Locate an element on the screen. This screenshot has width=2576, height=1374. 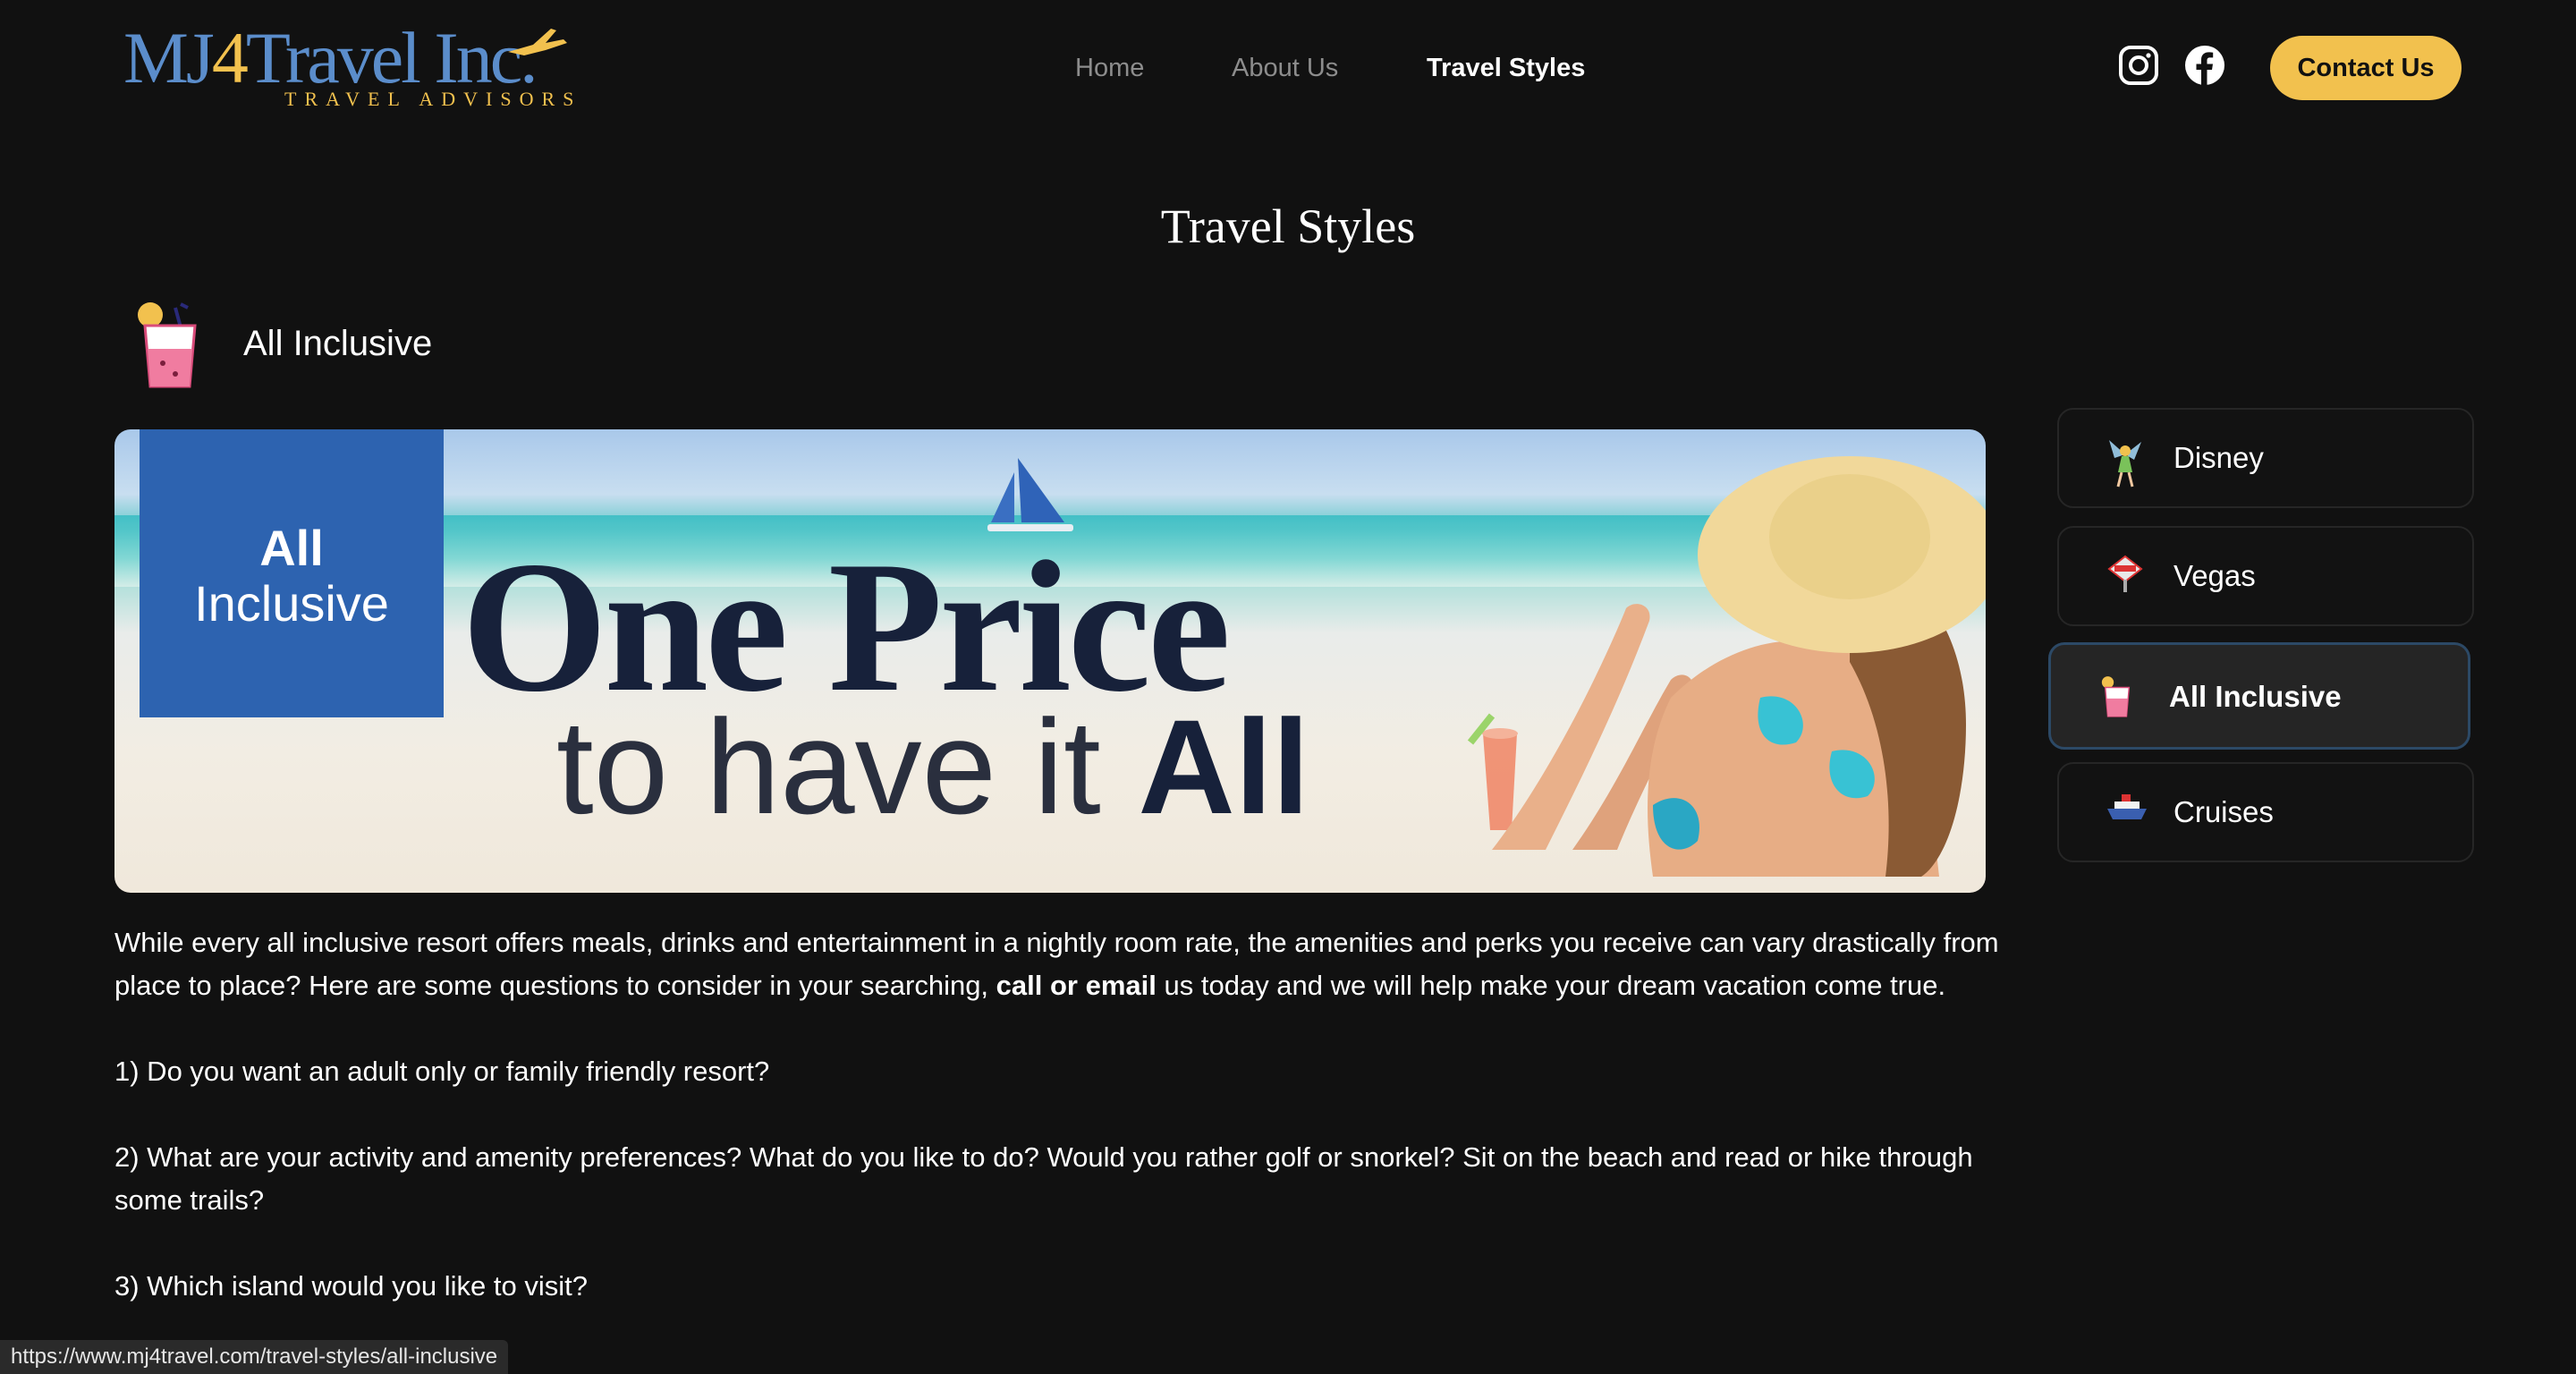
logo-tagline: TRAVEL ADVISORS is located at coordinates (433, 99).